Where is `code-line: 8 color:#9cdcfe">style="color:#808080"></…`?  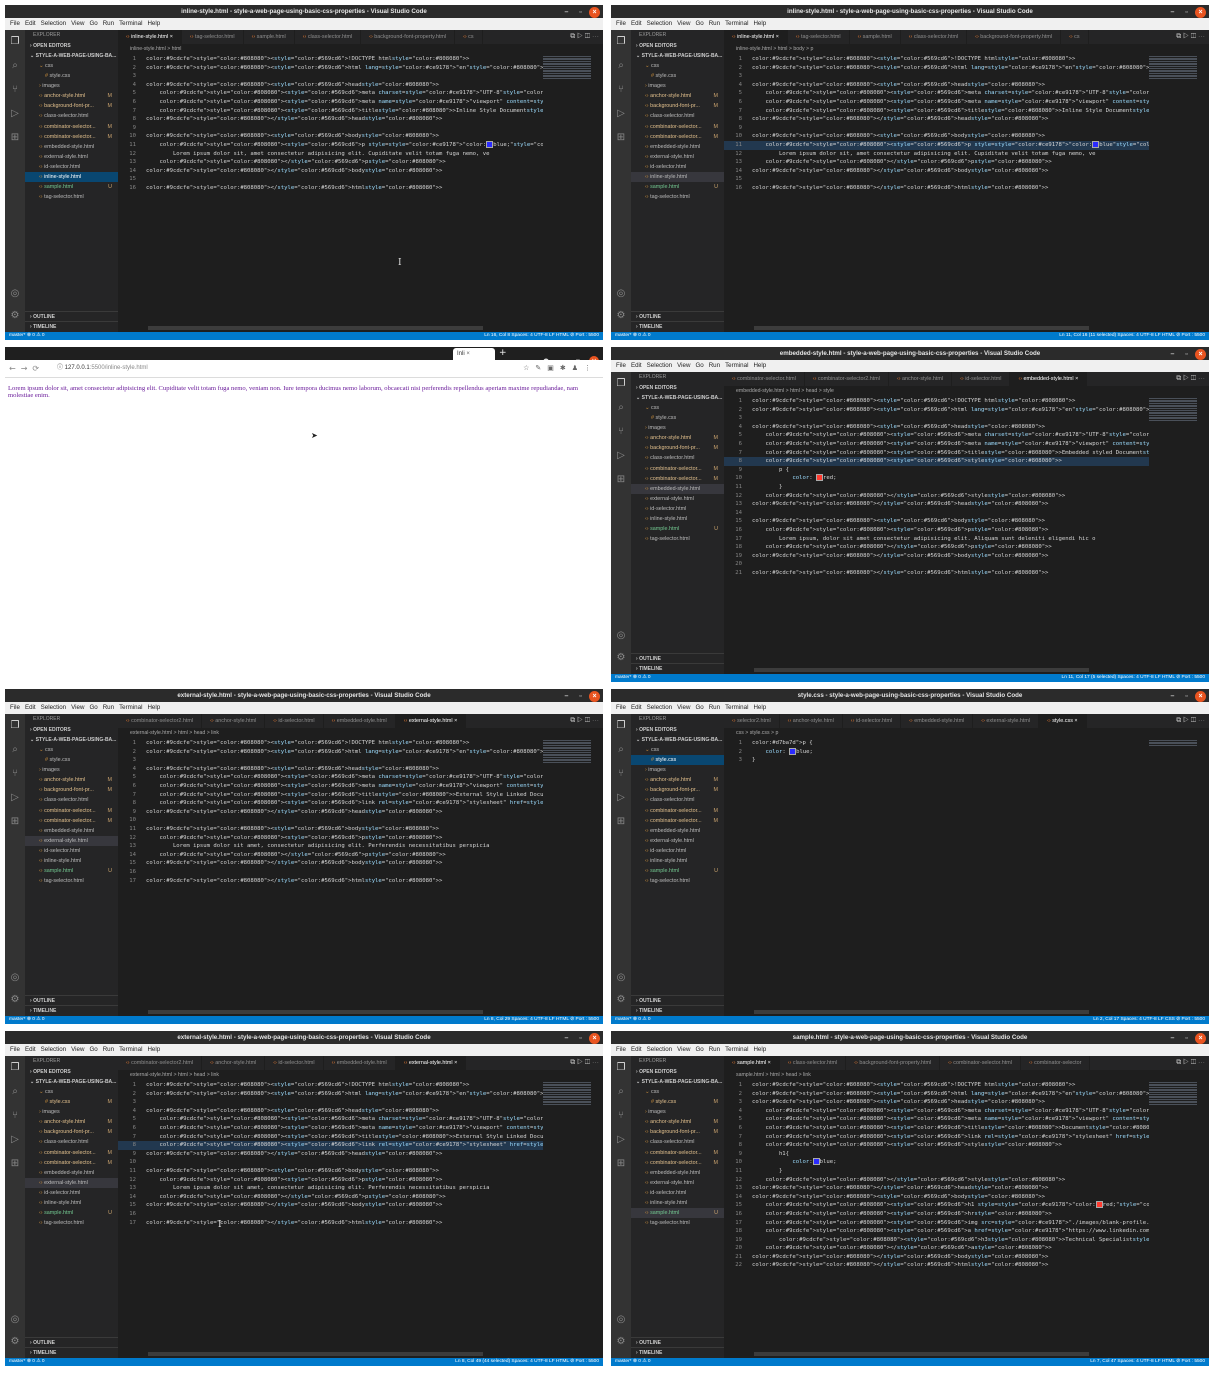 code-line: 8 color:#9cdcfe">style="color:#808080"></… is located at coordinates (936, 119).